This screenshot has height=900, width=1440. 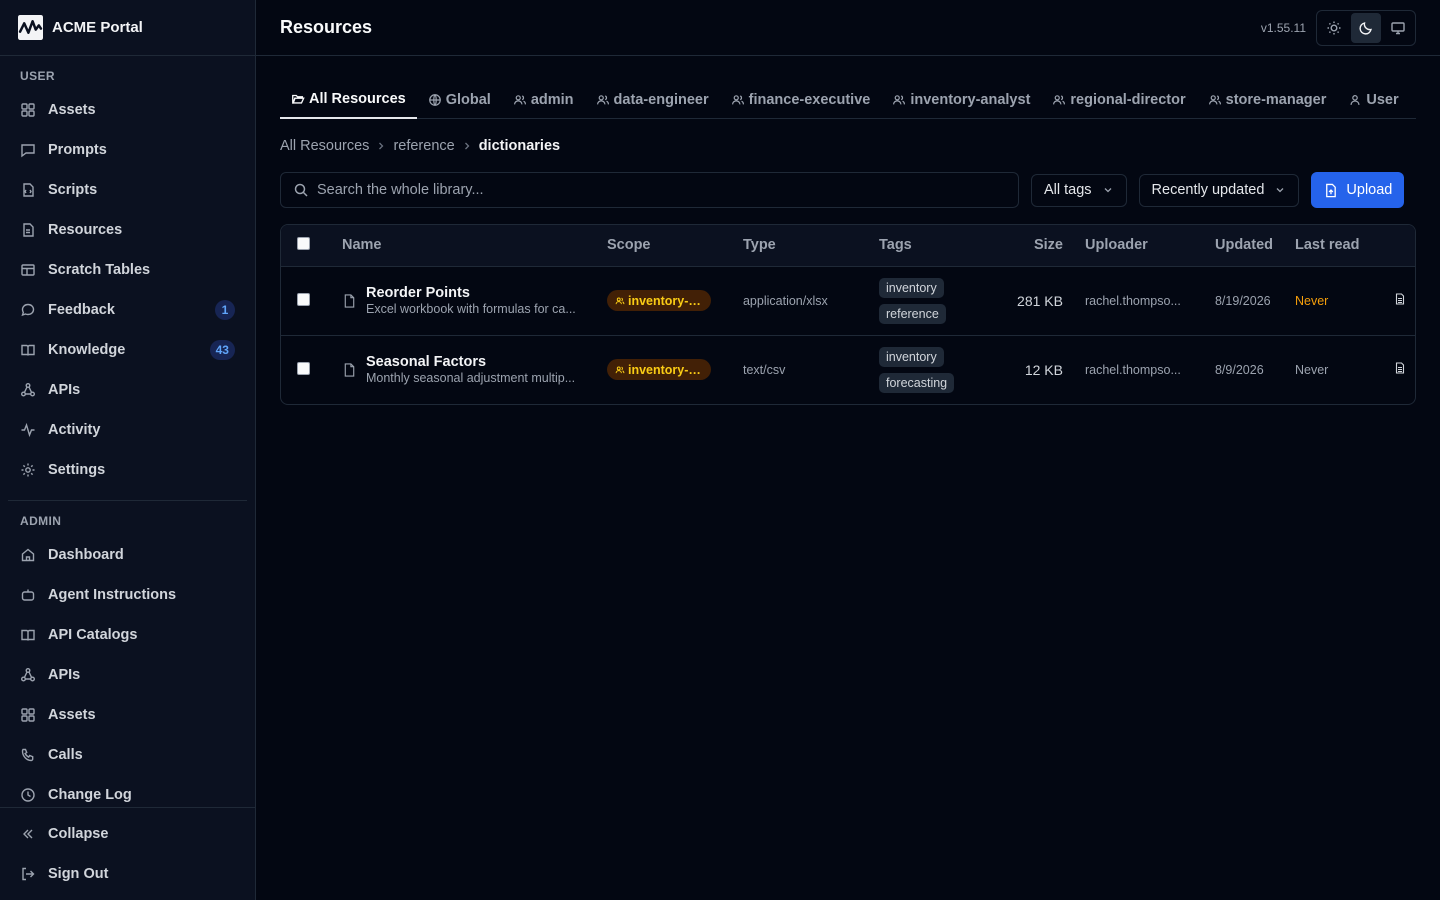 What do you see at coordinates (127, 470) in the screenshot?
I see `sidebar-item-settings: Settings` at bounding box center [127, 470].